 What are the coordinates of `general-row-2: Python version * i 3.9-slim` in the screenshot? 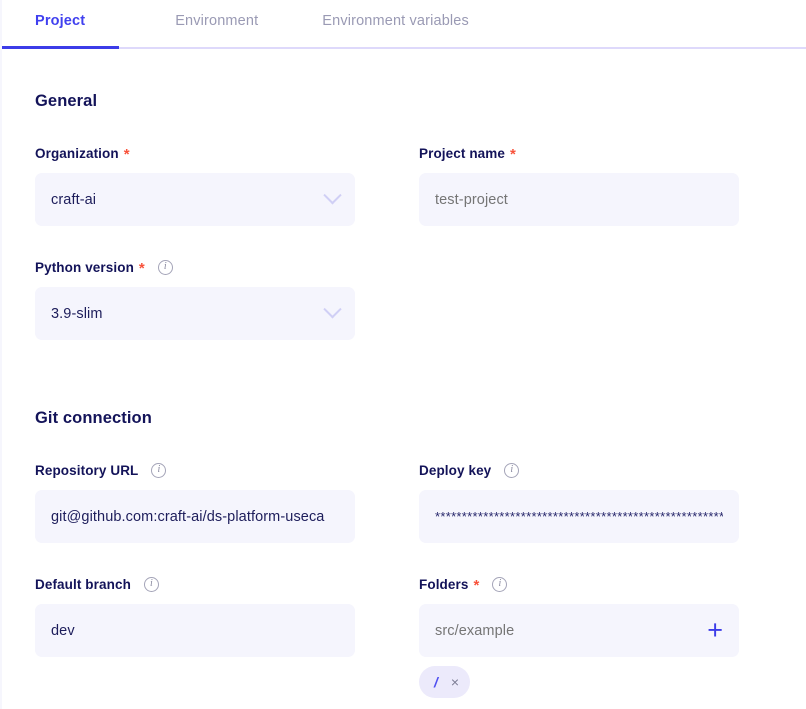 It's located at (404, 299).